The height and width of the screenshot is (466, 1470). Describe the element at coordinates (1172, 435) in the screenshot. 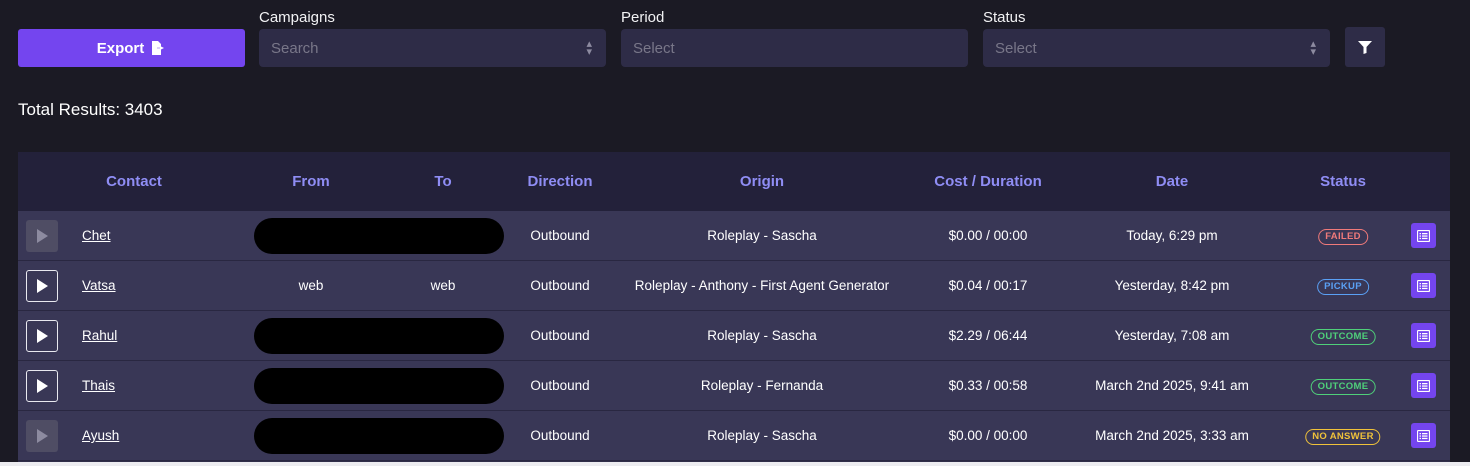

I see `date-cell: March 2nd 2025, 3:33 am` at that location.